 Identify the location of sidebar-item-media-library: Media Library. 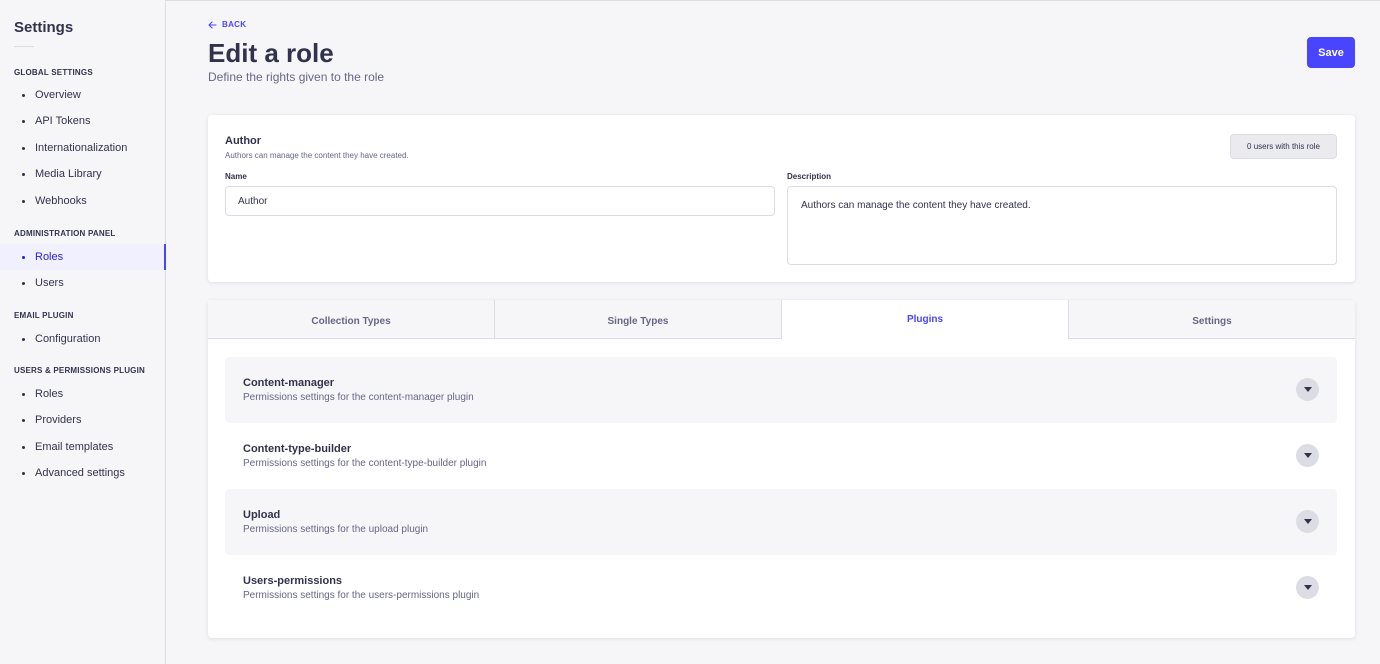
(83, 174).